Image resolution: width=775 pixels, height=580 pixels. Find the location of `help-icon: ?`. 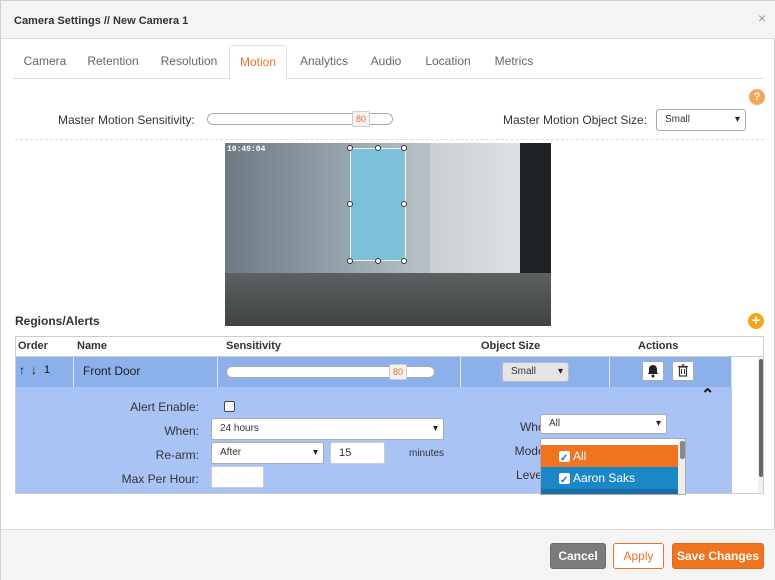

help-icon: ? is located at coordinates (757, 97).